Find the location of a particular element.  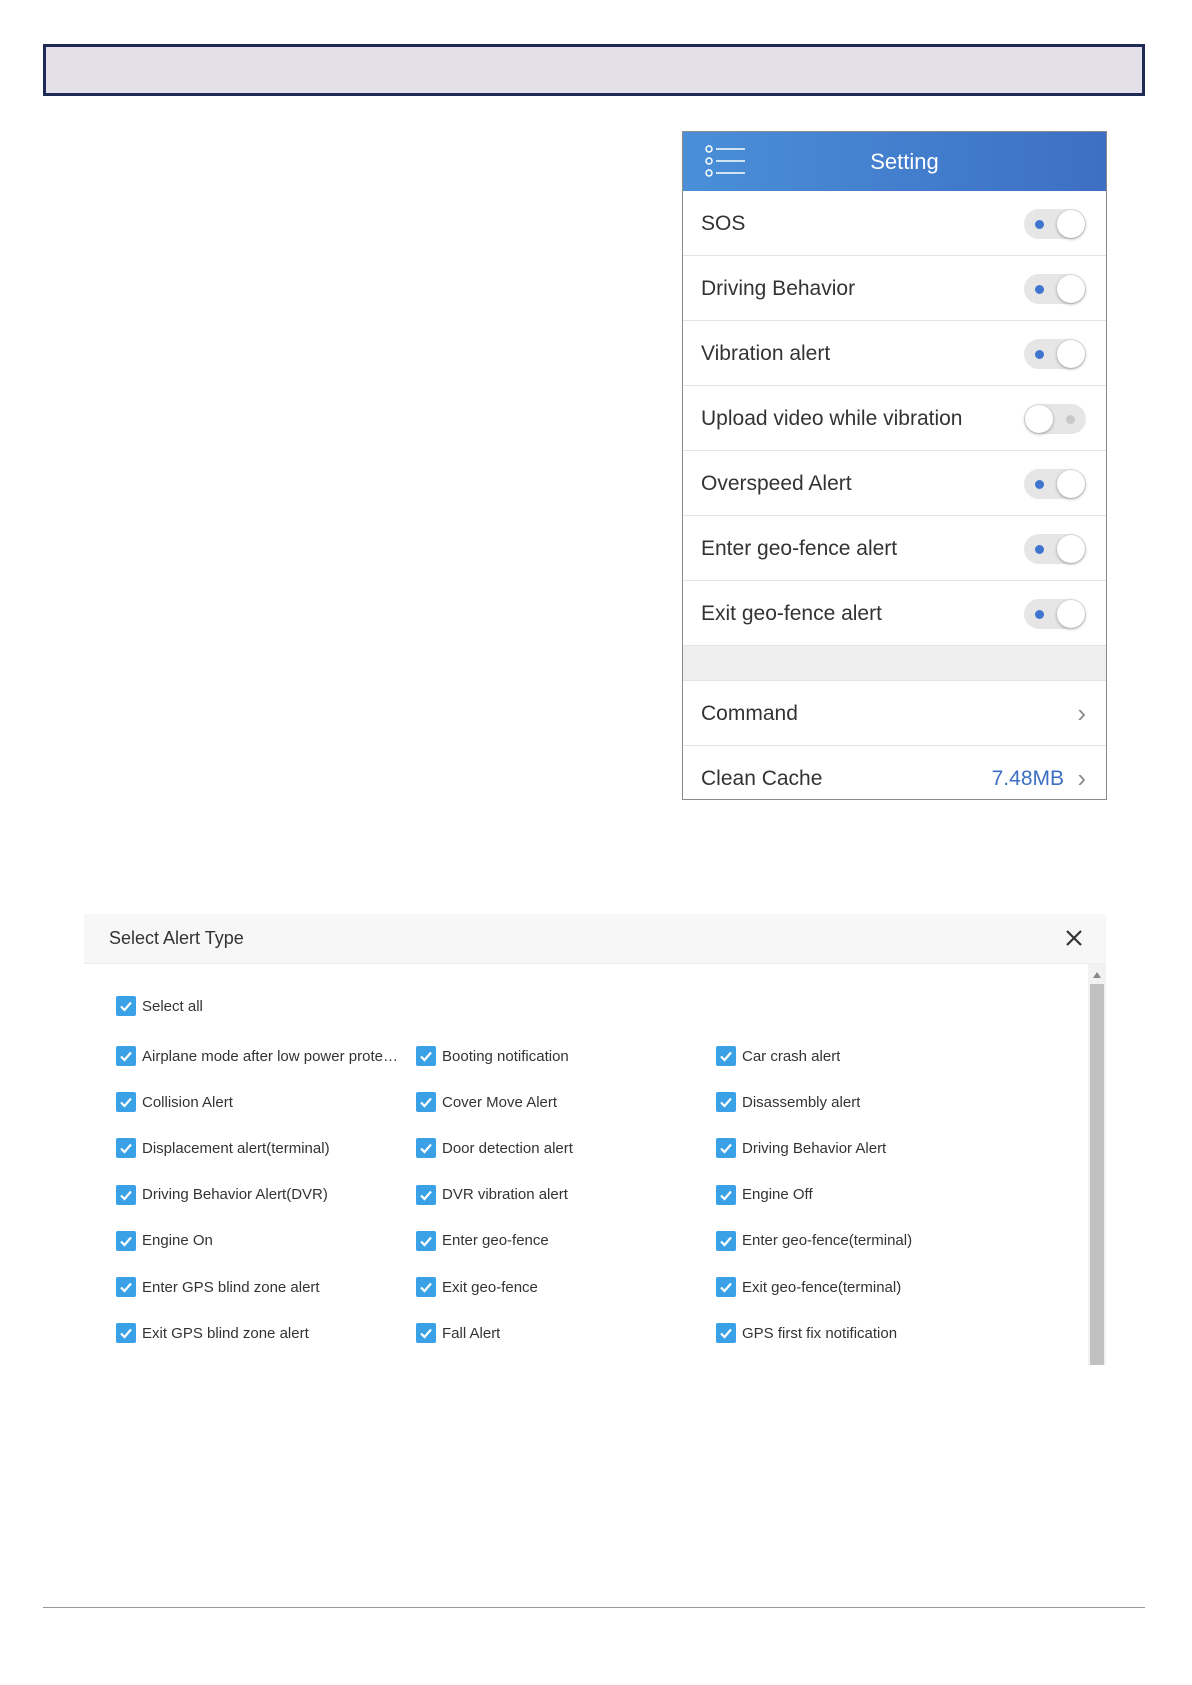

setting-row: Overspeed Alert is located at coordinates (894, 483).